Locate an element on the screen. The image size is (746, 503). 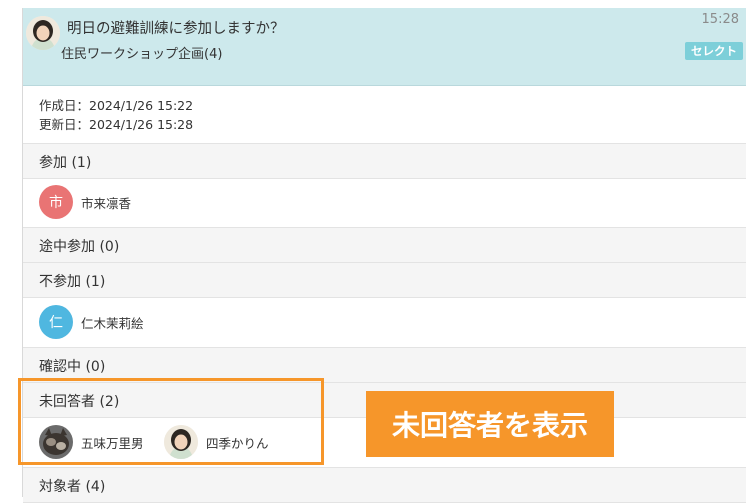
person-photo-icon is located at coordinates (43, 33).